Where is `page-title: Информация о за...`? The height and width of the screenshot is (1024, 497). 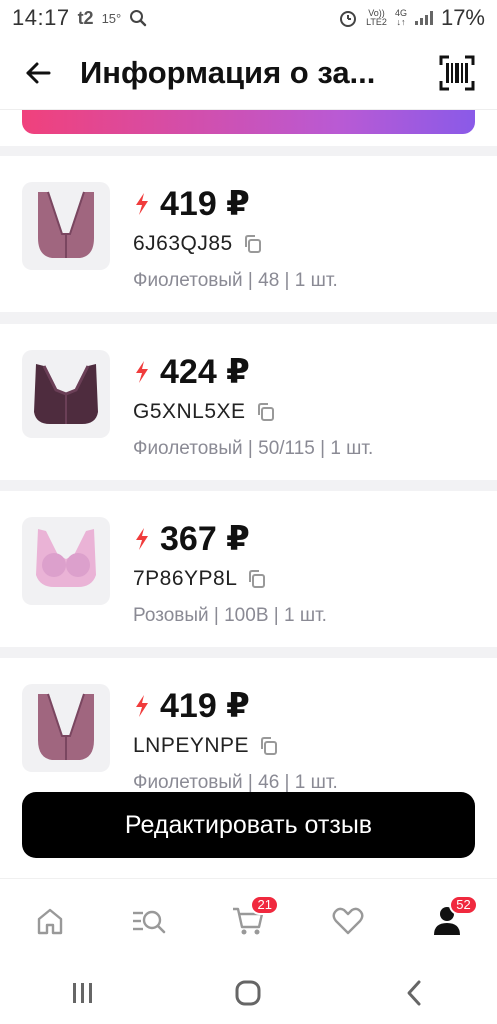 page-title: Информация о за... is located at coordinates (228, 72).